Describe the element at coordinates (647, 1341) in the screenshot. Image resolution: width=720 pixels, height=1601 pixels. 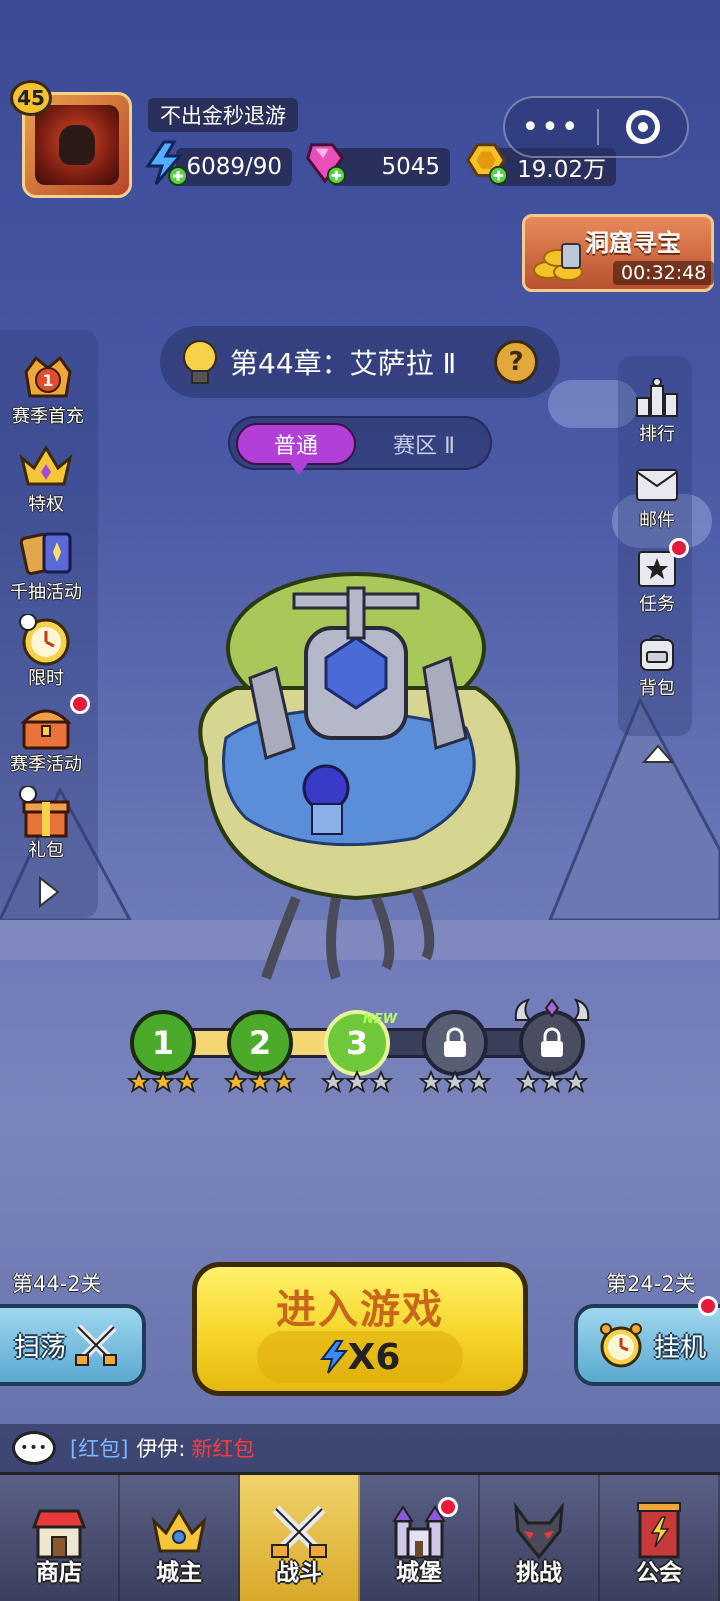
I see `idle-button: 挂机` at that location.